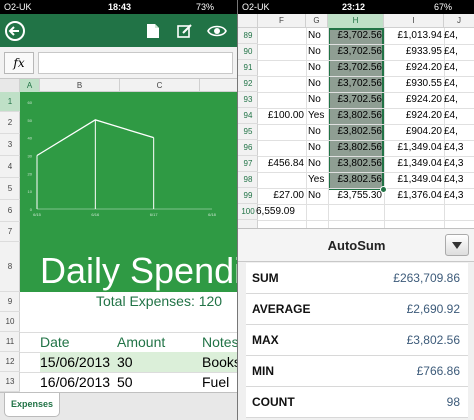 The image size is (474, 420). What do you see at coordinates (459, 212) in the screenshot?
I see `cell-j` at bounding box center [459, 212].